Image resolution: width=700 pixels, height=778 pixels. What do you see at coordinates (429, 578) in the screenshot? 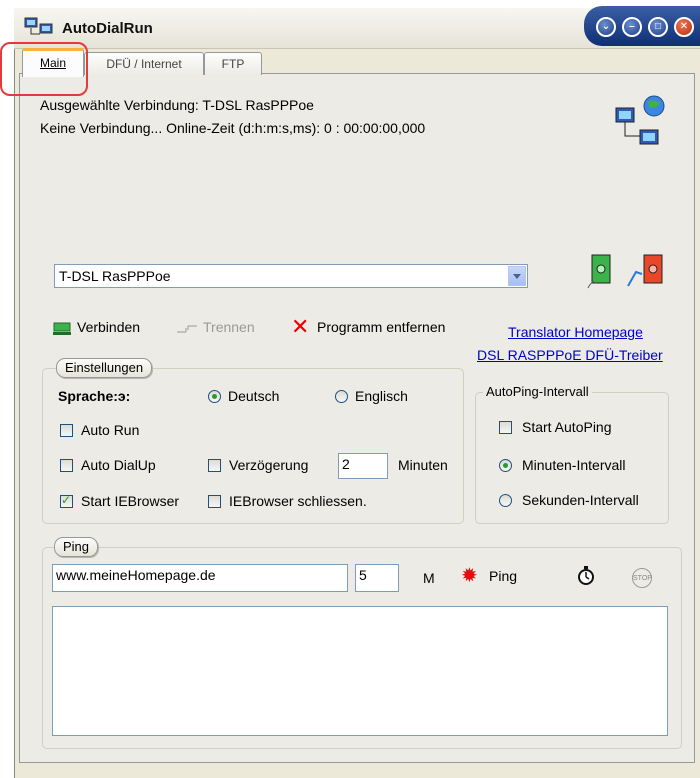
I see `ping-unit-label: M` at bounding box center [429, 578].